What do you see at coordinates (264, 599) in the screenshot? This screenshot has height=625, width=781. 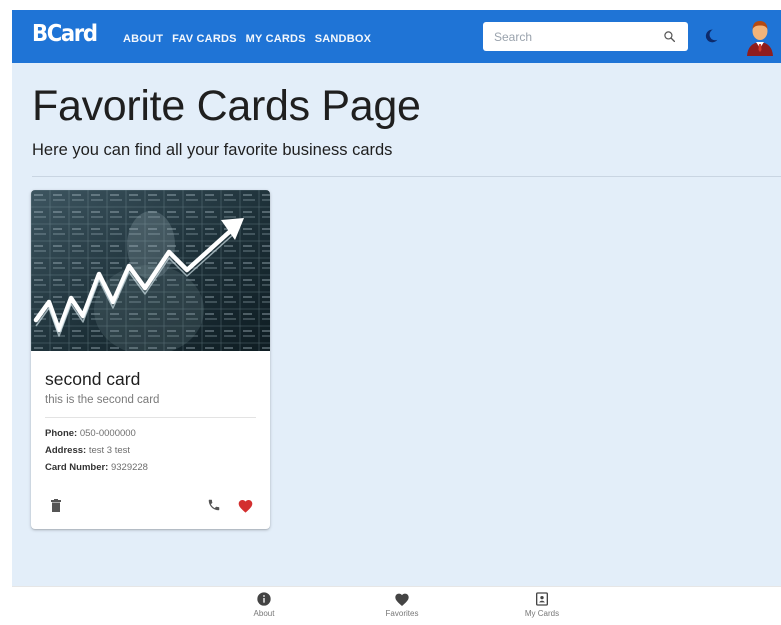 I see `info-icon` at bounding box center [264, 599].